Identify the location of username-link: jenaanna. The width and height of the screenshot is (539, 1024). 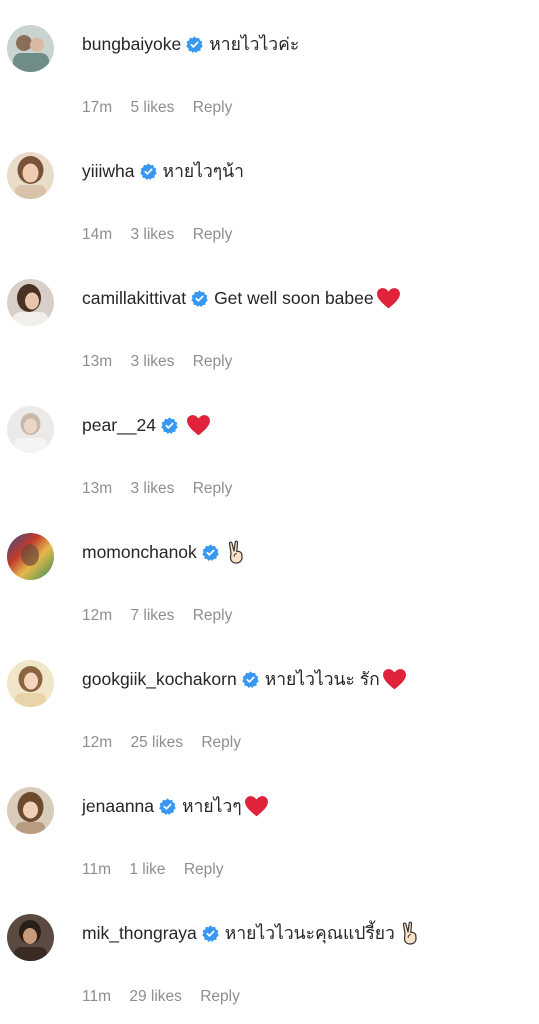
(118, 806).